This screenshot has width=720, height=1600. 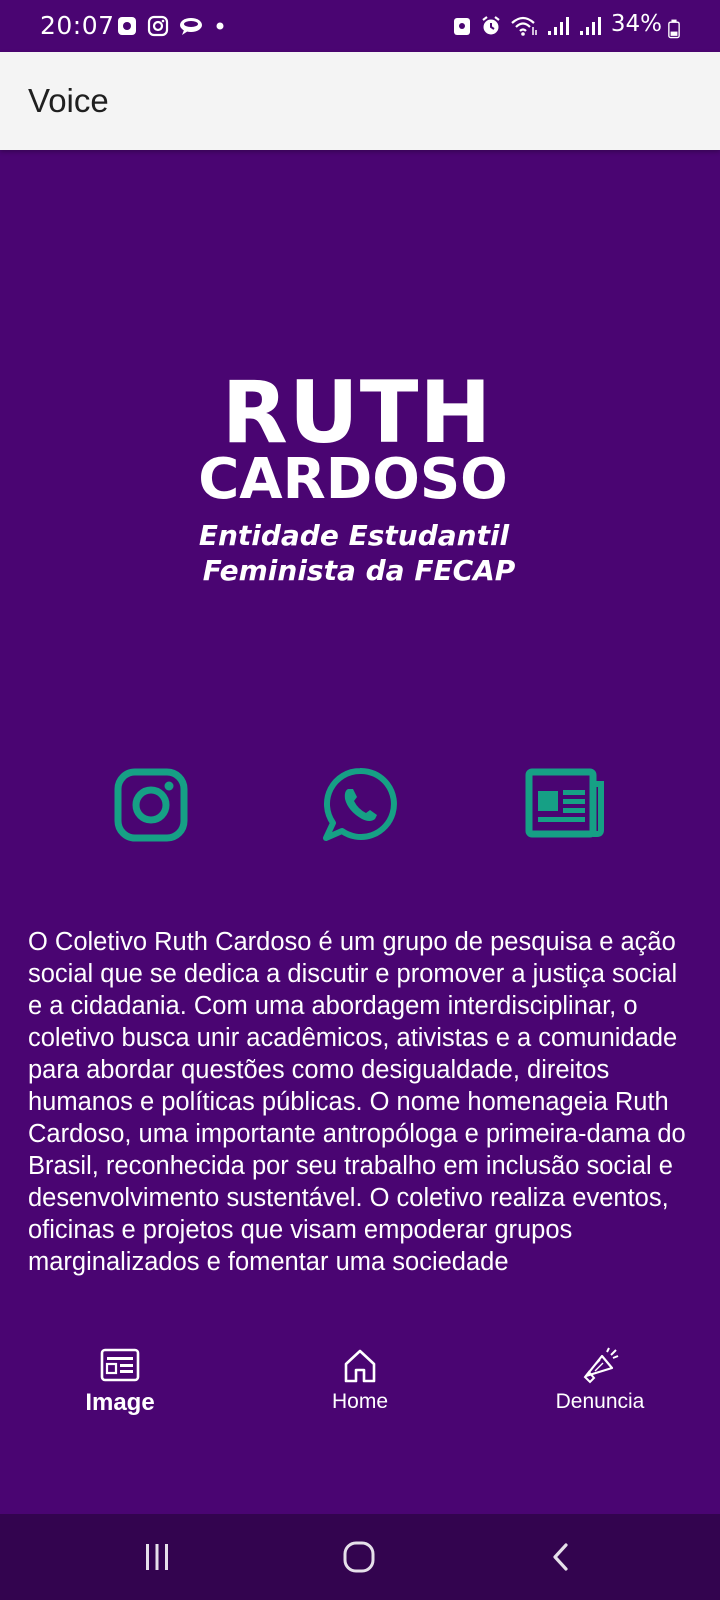 What do you see at coordinates (360, 26) in the screenshot?
I see `status-bar: 20:07 34%` at bounding box center [360, 26].